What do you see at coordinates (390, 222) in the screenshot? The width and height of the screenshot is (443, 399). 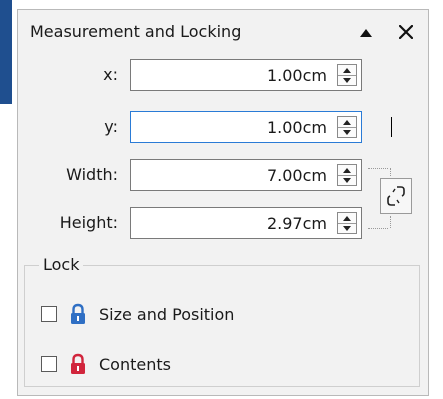 I see `ratio-bracket-bottom-vertical` at bounding box center [390, 222].